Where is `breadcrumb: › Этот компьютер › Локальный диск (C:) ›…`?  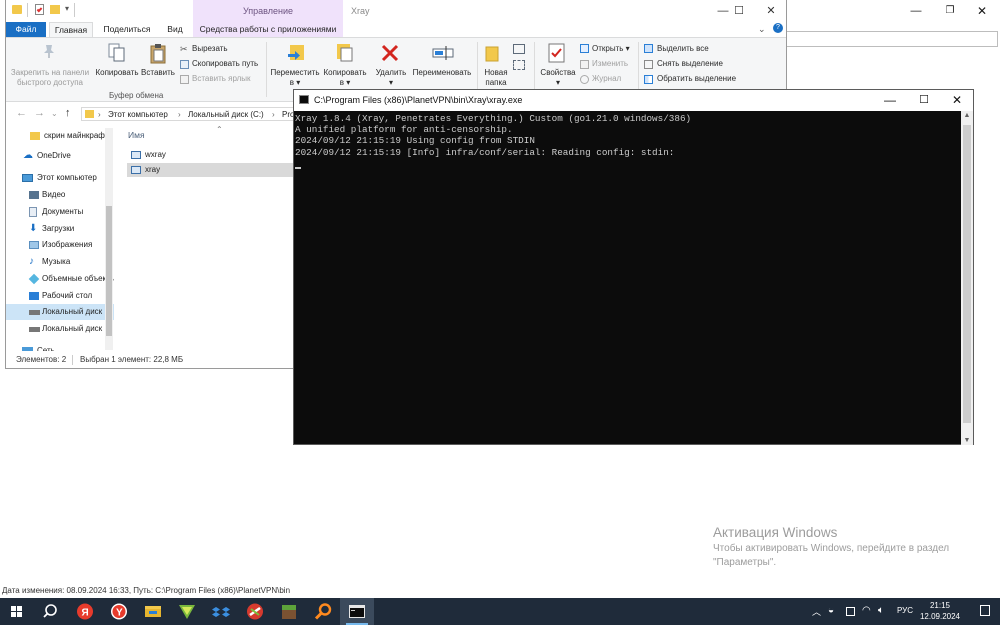
breadcrumb: › Этот компьютер › Локальный диск (C:) ›… is located at coordinates (191, 114).